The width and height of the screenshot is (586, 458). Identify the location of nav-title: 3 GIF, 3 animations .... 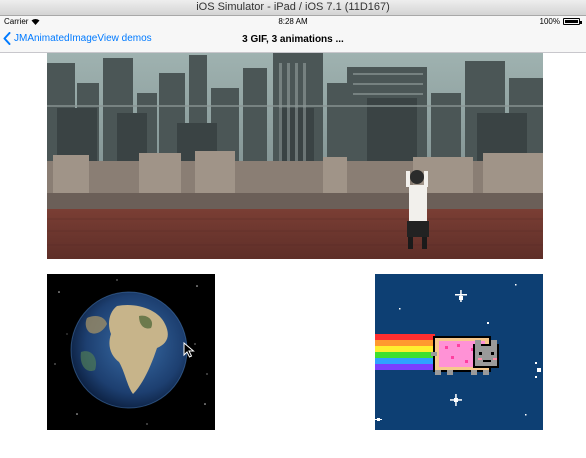
(293, 39).